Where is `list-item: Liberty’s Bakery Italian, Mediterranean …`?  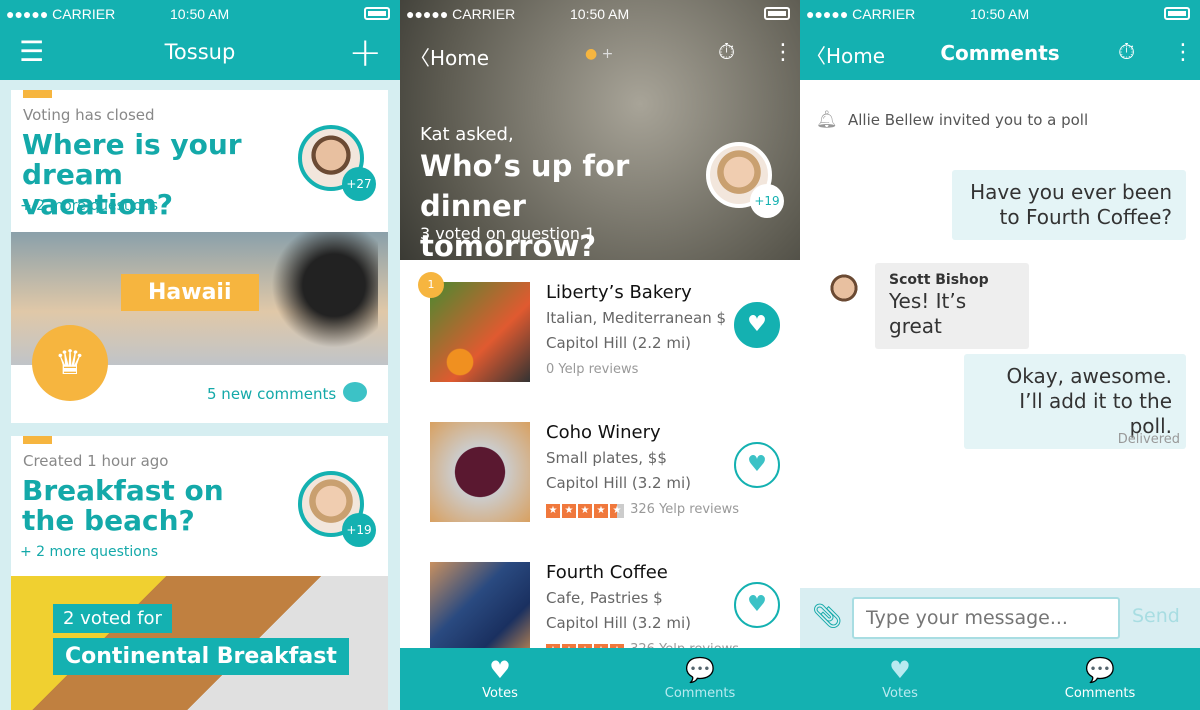
list-item: Liberty’s Bakery Italian, Mediterranean … is located at coordinates (615, 337).